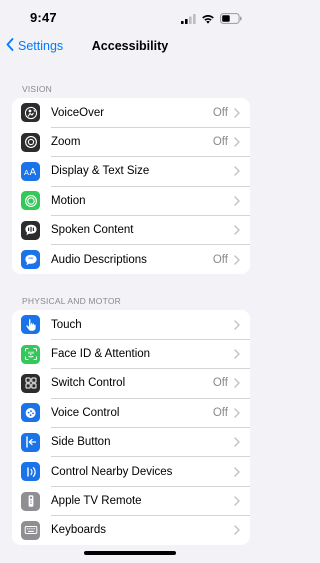 Image resolution: width=320 pixels, height=563 pixels. I want to click on row-side-button: Side Button, so click(131, 442).